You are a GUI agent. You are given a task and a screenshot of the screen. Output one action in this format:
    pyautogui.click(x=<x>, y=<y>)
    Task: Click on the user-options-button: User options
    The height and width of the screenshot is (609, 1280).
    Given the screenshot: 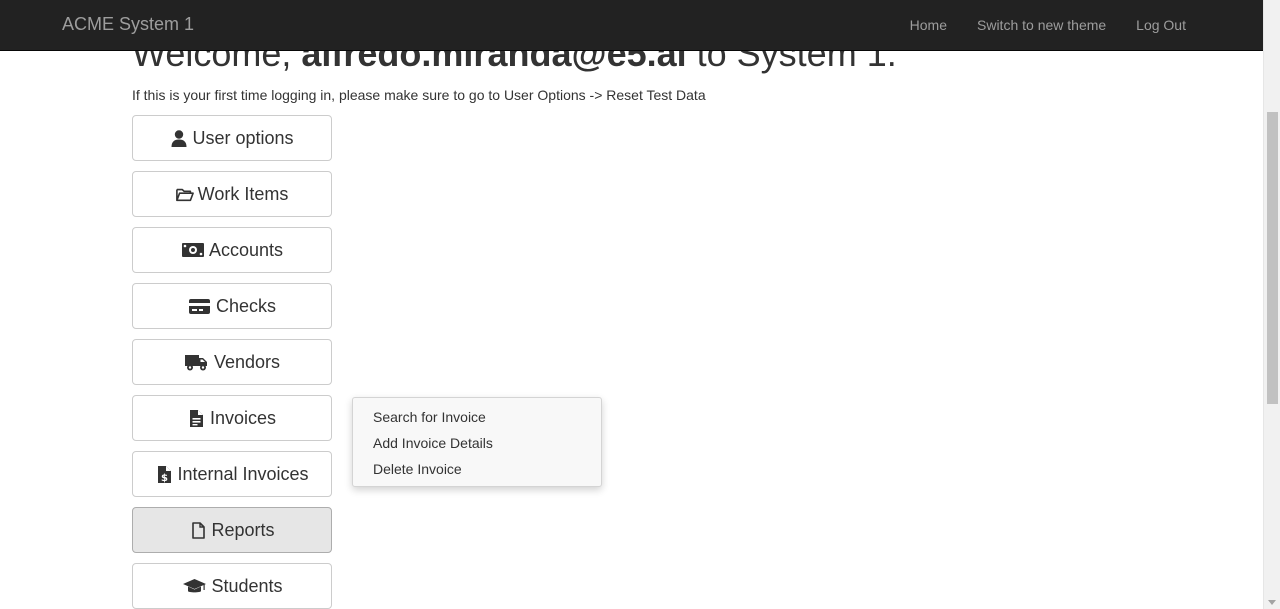 What is the action you would take?
    pyautogui.click(x=232, y=138)
    